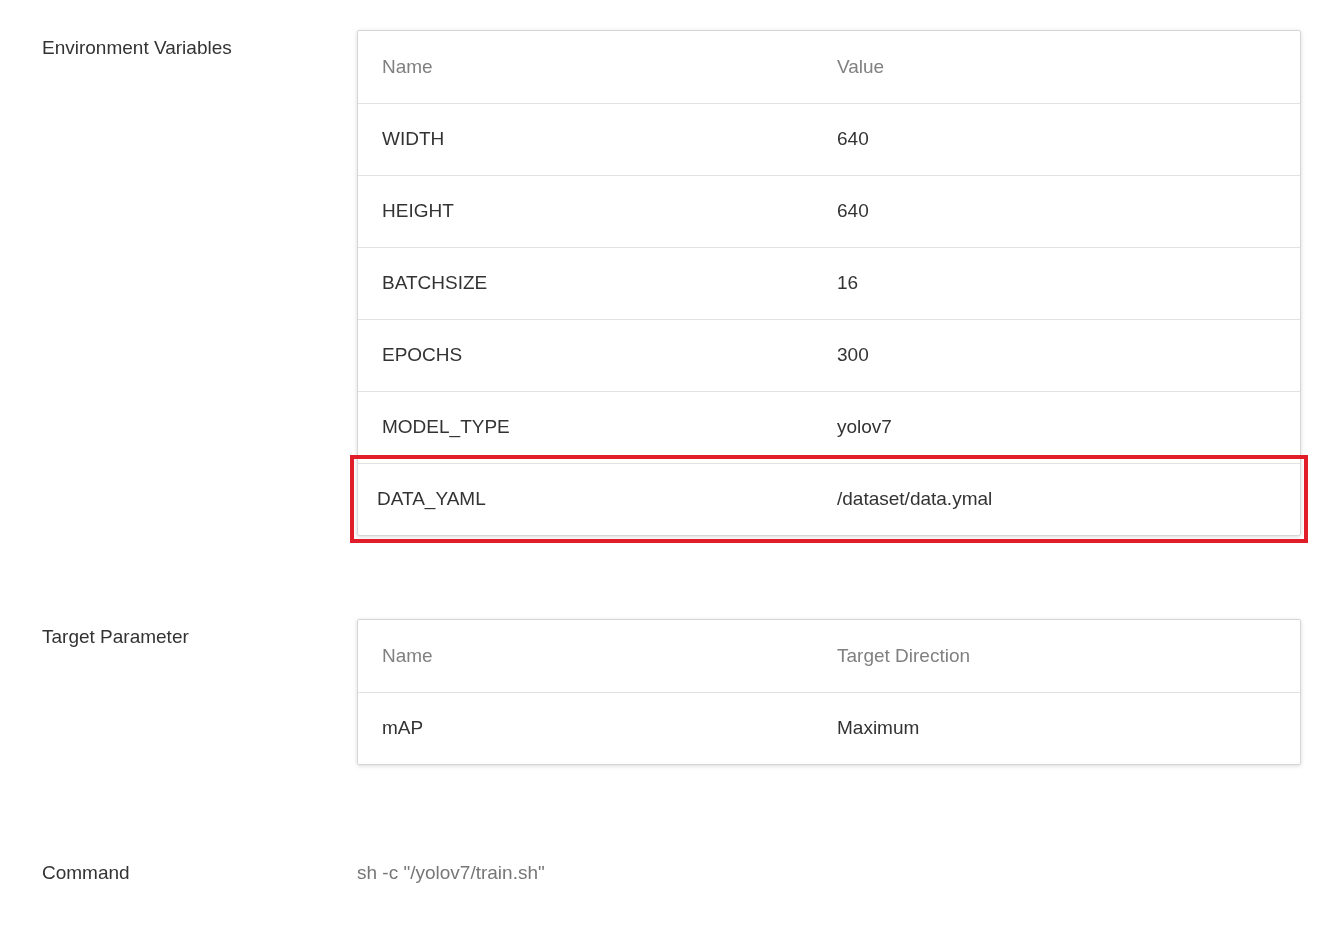 Image resolution: width=1319 pixels, height=927 pixels. Describe the element at coordinates (414, 139) in the screenshot. I see `table-cell-text: WIDTH` at that location.